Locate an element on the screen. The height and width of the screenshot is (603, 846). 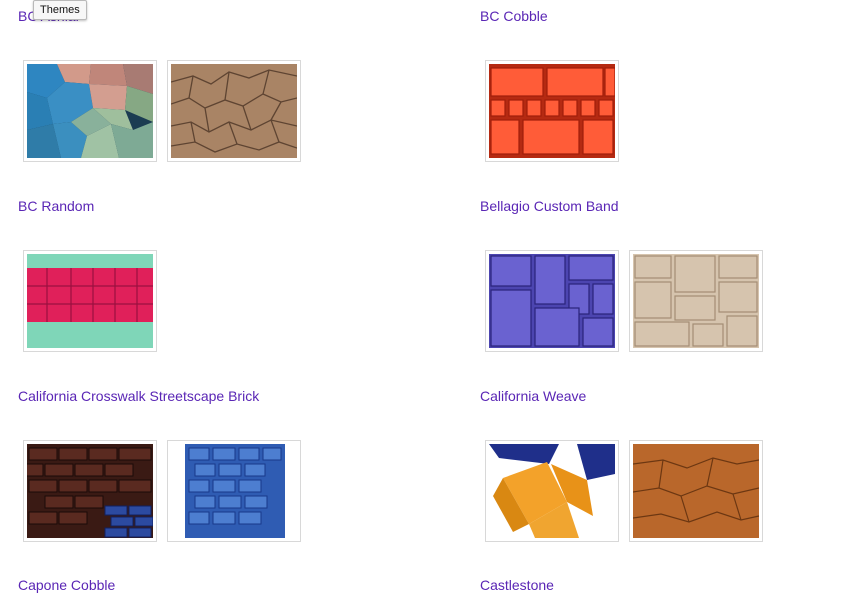
product-title-link: California Weave is located at coordinates (533, 396).